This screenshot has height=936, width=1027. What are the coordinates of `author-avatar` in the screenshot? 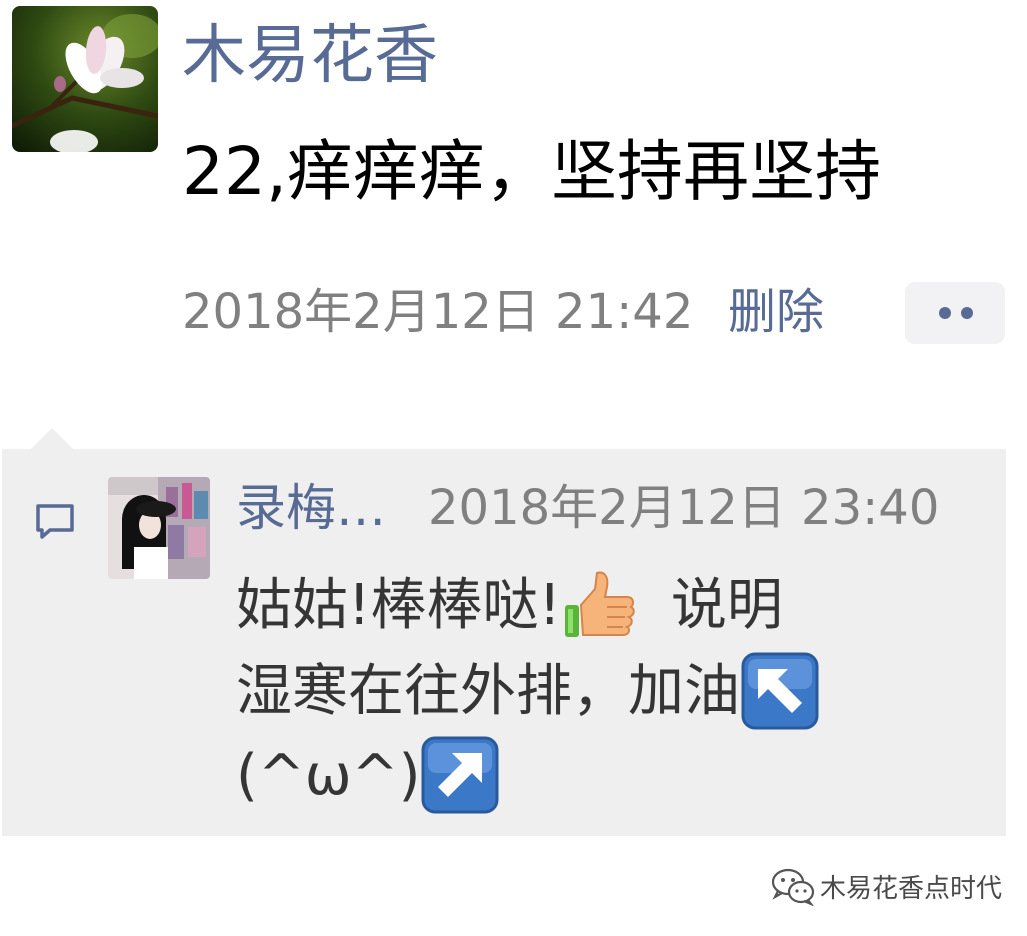 It's located at (85, 79).